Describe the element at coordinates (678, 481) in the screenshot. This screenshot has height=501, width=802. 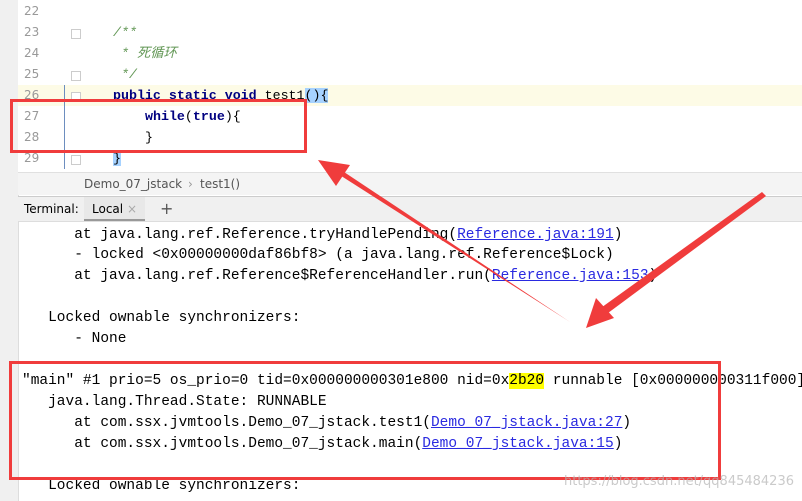
I see `watermark: https://blog.csdn.net/qq845484236` at that location.